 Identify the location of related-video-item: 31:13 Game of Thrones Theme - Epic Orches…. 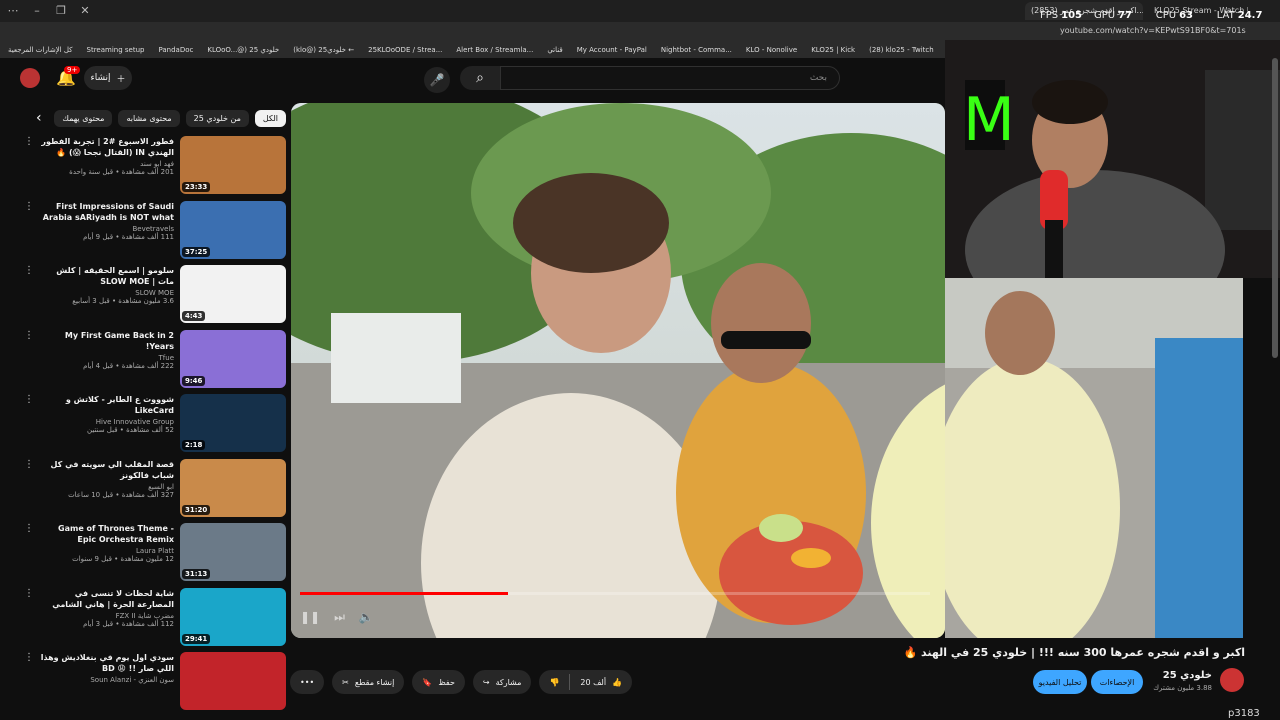
(155, 555).